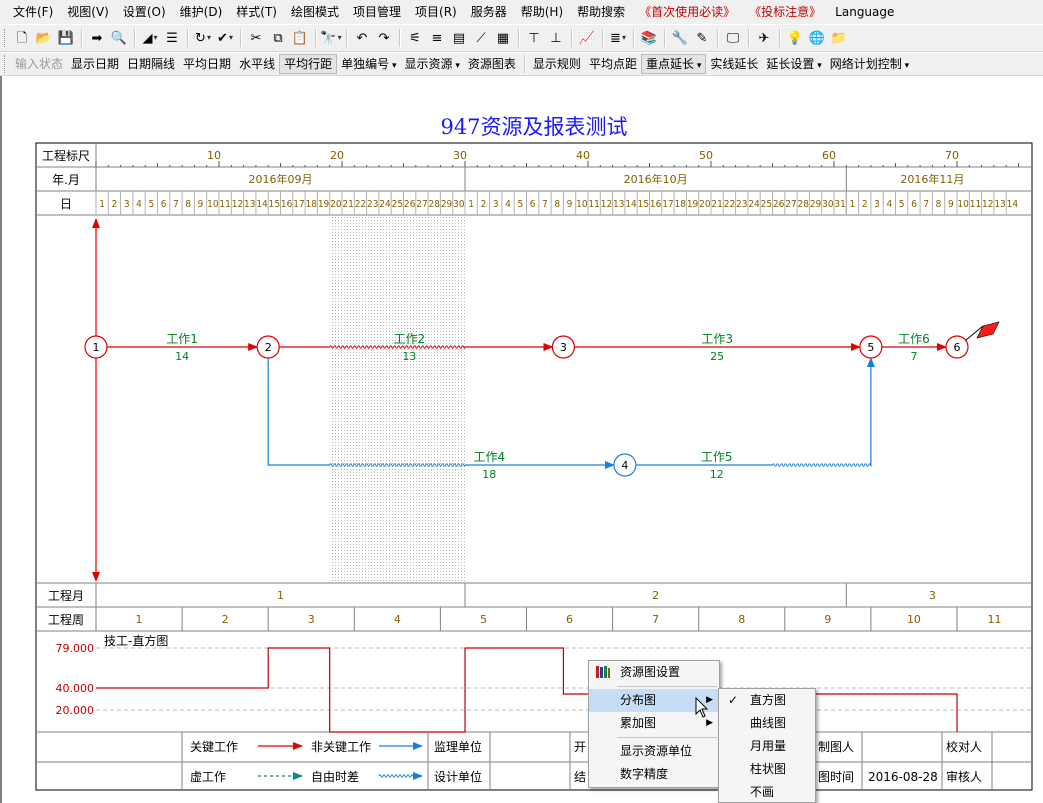  I want to click on globe-icon: 🌐, so click(817, 38).